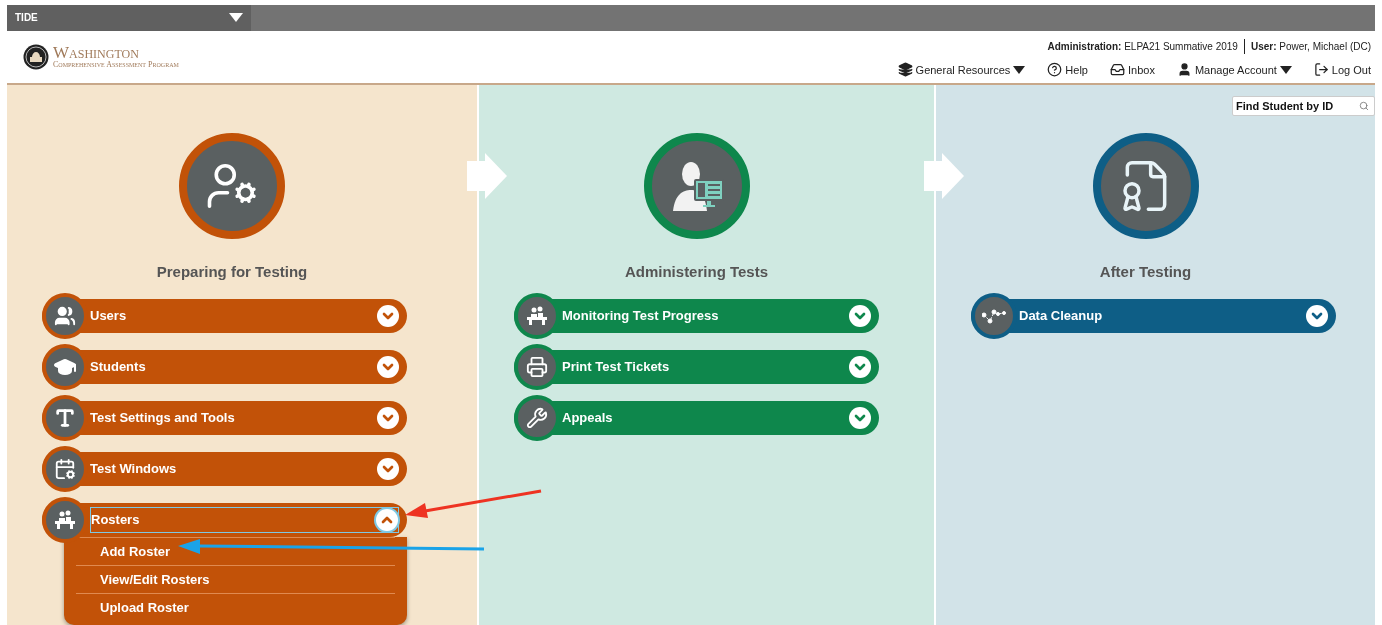 This screenshot has width=1382, height=625. I want to click on books-icon, so click(905, 70).